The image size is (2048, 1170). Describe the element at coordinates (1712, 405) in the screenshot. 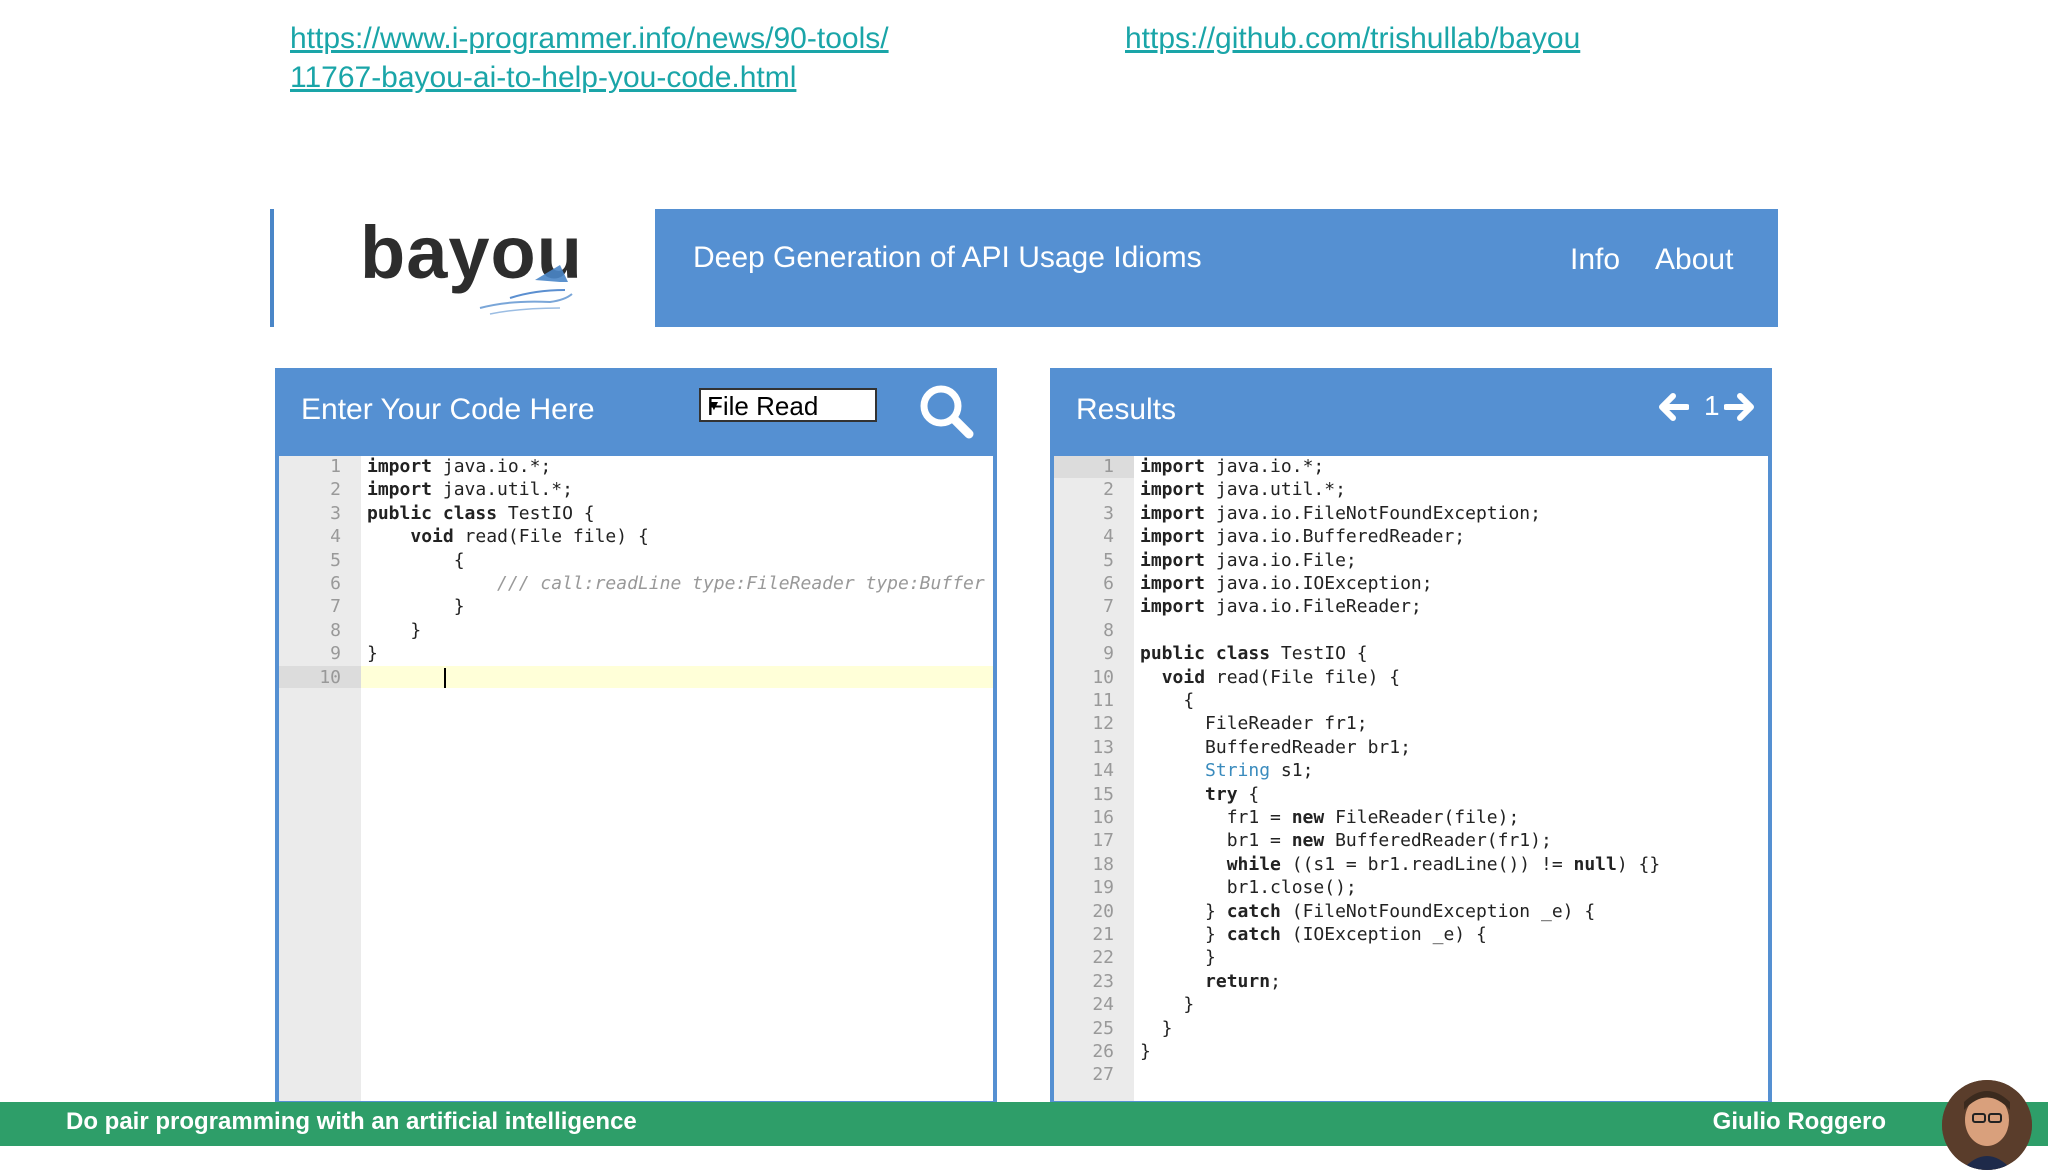

I see `results-page-number: 1` at that location.